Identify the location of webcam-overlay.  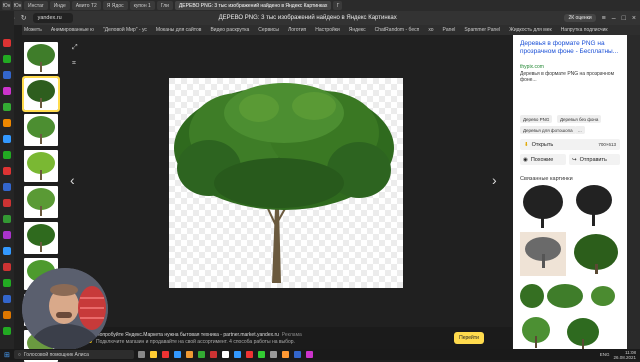
(65, 309).